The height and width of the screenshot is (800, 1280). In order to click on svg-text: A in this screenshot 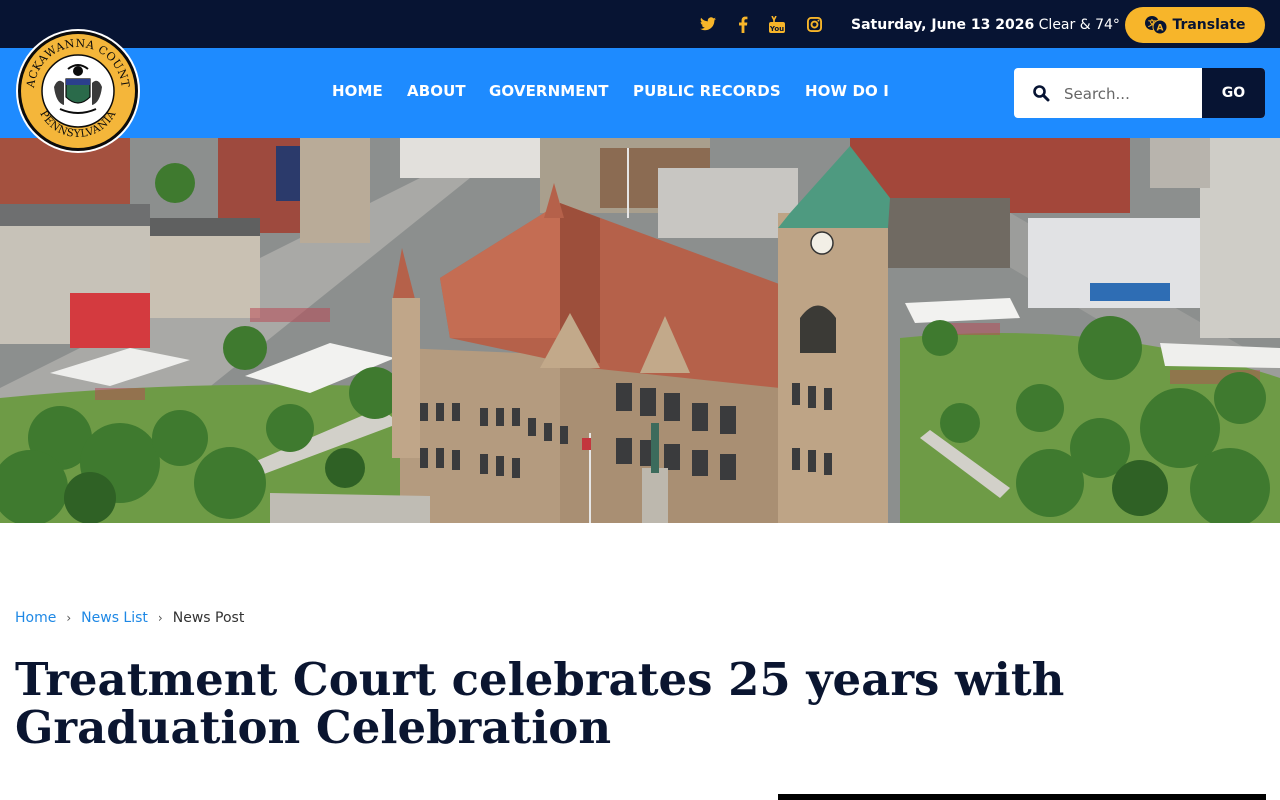, I will do `click(1160, 29)`.